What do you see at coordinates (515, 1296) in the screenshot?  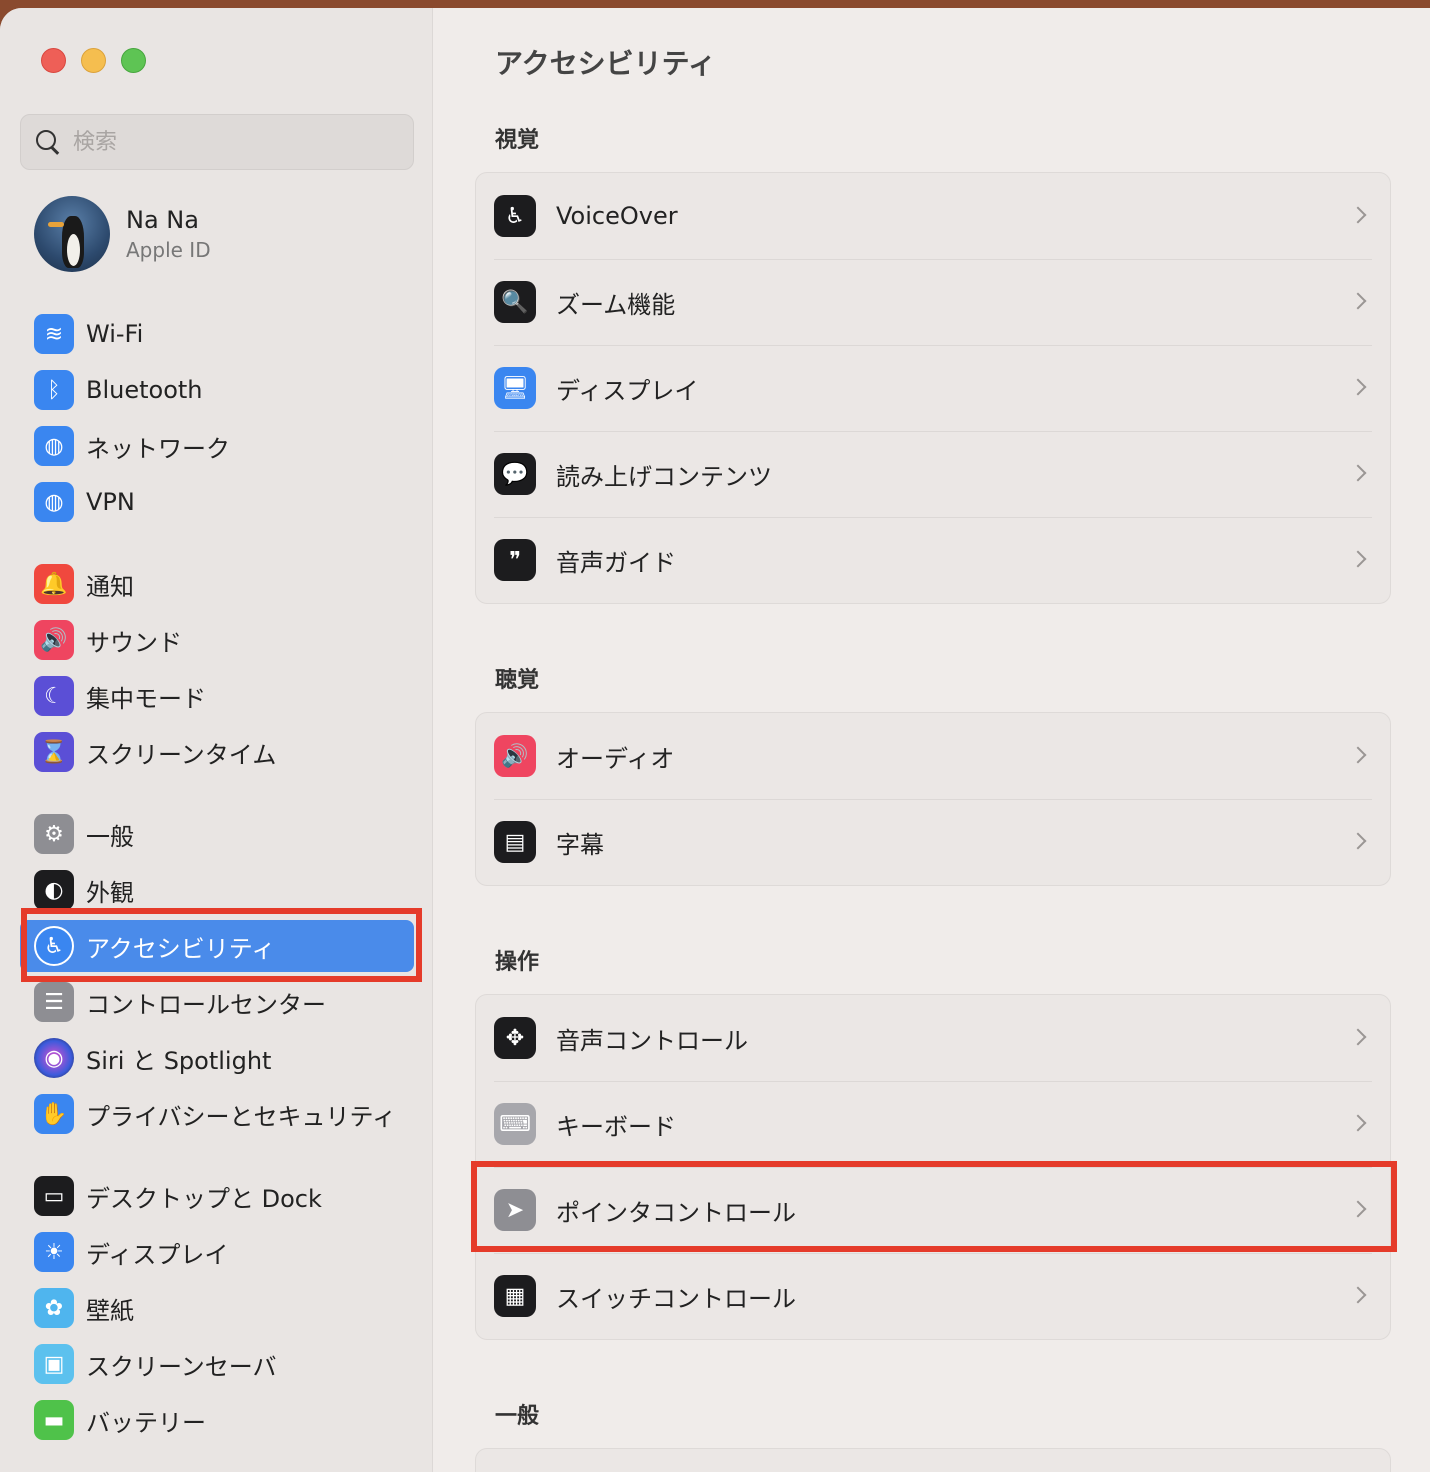 I see `switch-control-icon: ▦` at bounding box center [515, 1296].